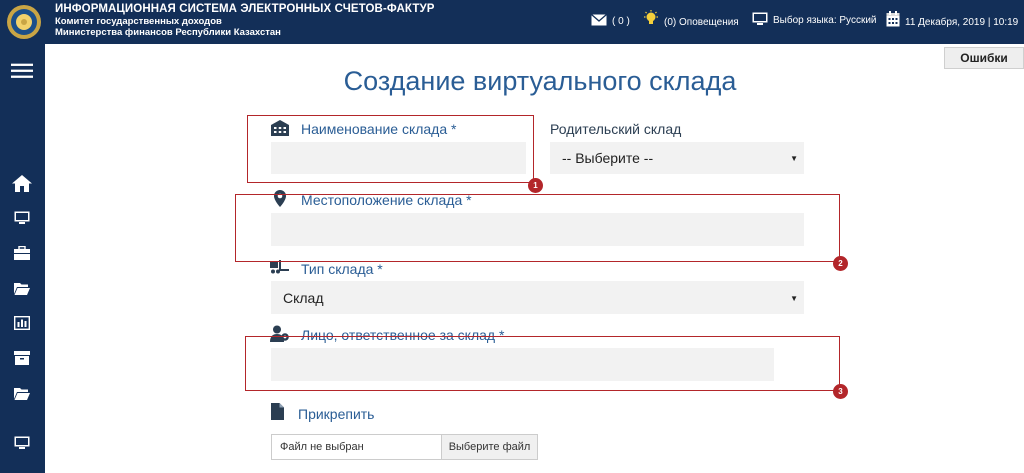 Image resolution: width=1024 pixels, height=473 pixels. I want to click on callout-badge-3: 3, so click(840, 391).